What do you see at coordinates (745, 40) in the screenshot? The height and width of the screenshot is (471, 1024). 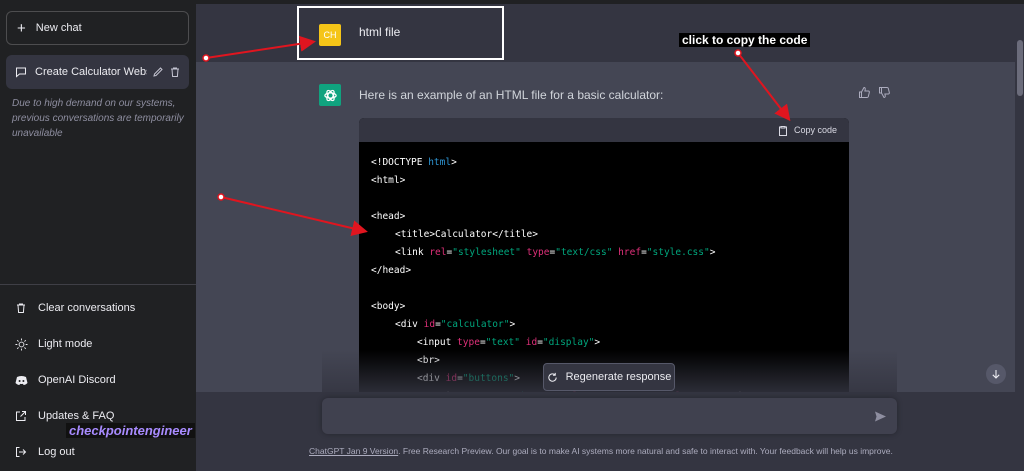 I see `copy-hint-annotation: click to copy the code` at bounding box center [745, 40].